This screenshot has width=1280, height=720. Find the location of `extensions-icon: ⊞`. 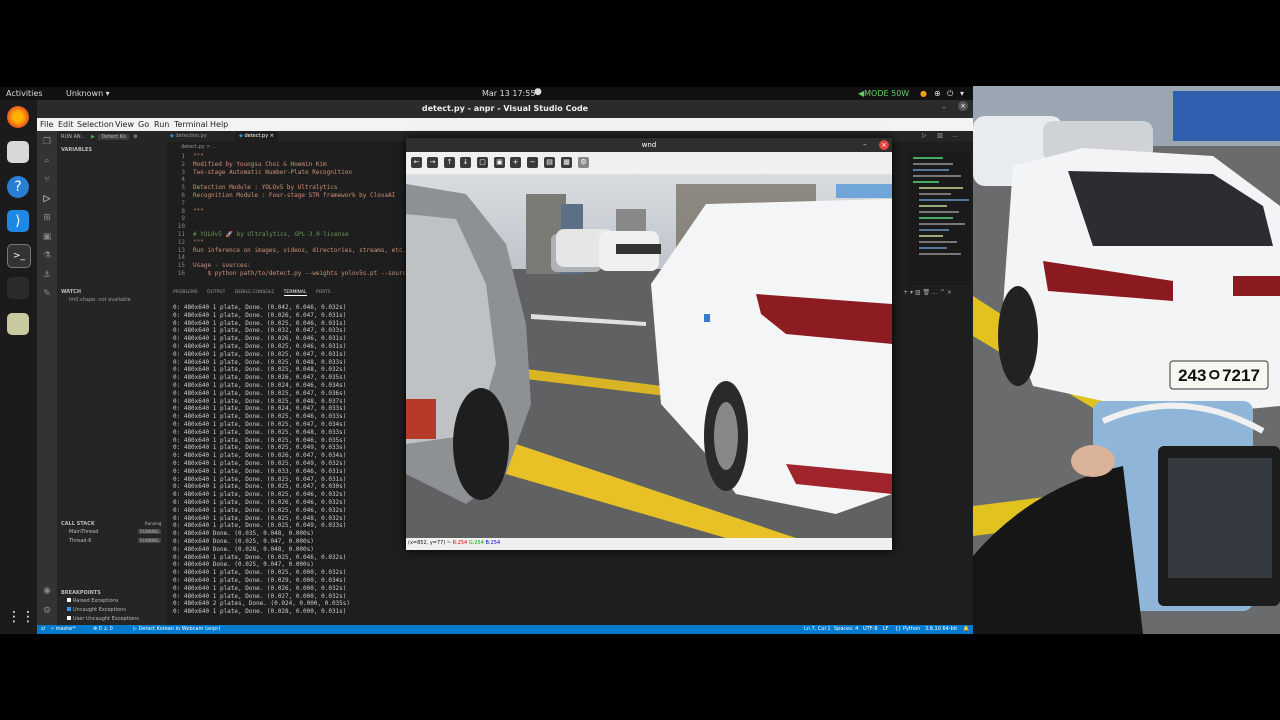

extensions-icon: ⊞ is located at coordinates (47, 219).